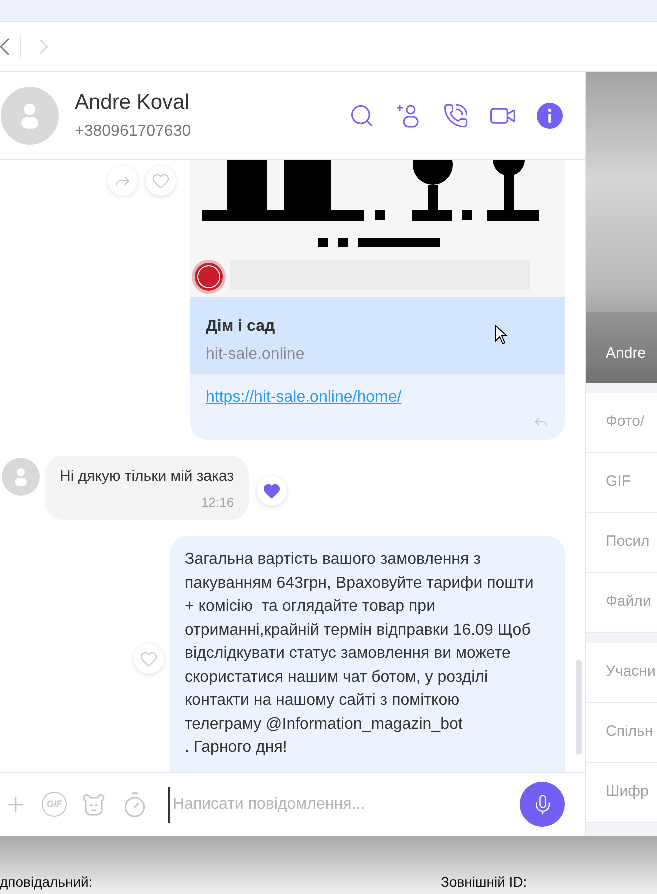 The height and width of the screenshot is (894, 657). Describe the element at coordinates (621, 733) in the screenshot. I see `panel-item: Спільн` at that location.